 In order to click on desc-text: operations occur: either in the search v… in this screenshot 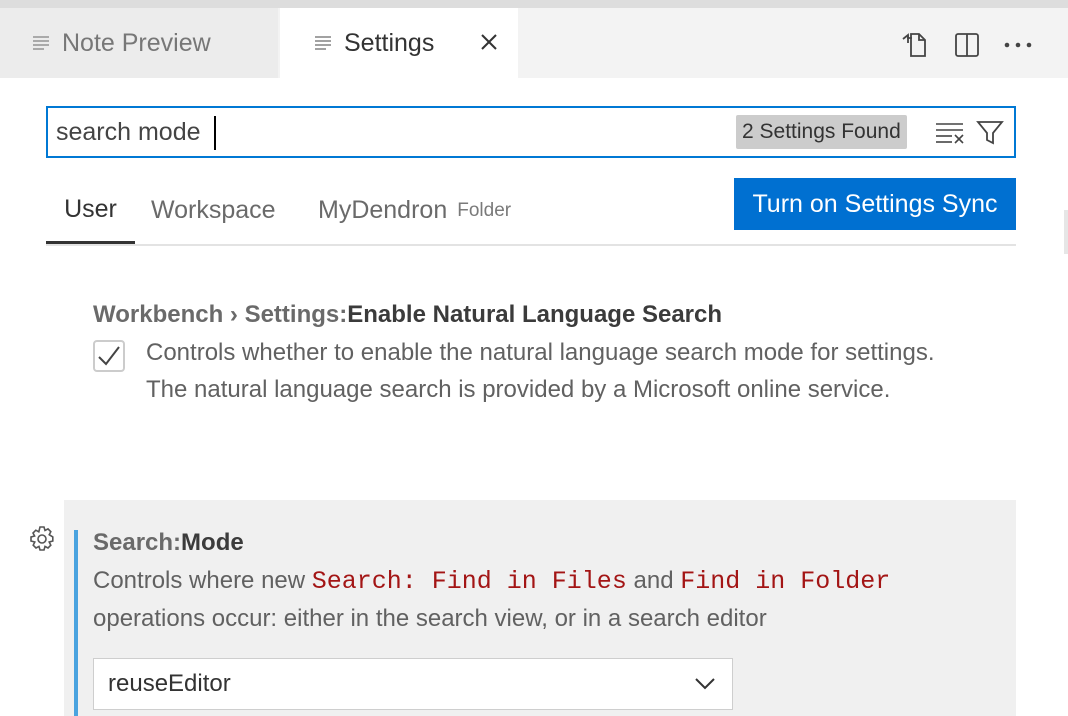, I will do `click(430, 618)`.